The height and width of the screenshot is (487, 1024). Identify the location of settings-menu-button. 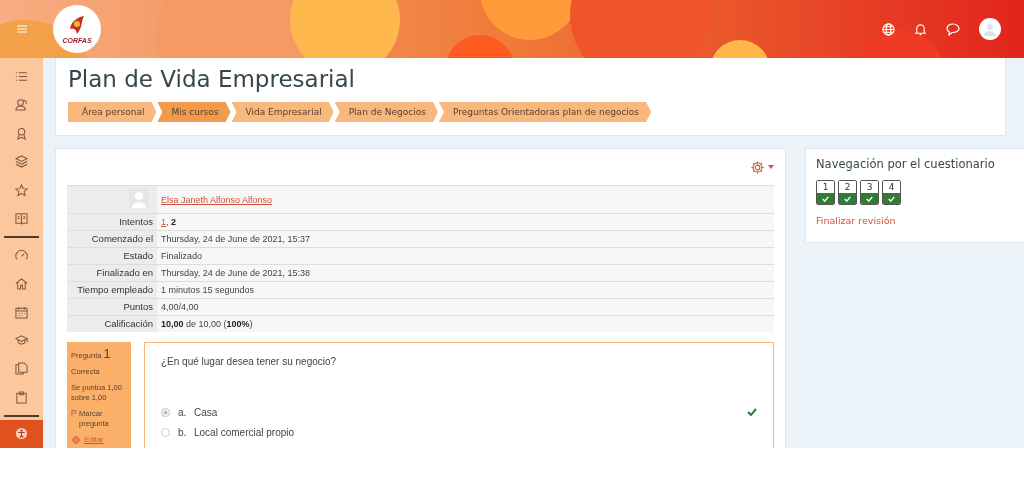
(762, 167).